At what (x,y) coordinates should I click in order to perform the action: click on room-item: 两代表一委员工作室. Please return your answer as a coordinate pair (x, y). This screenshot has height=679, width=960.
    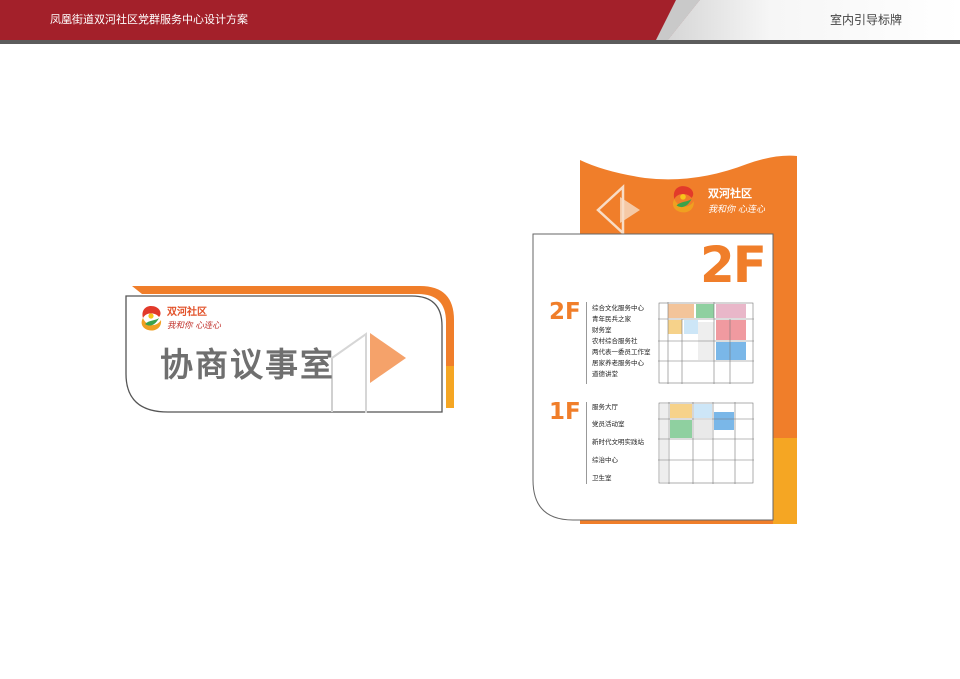
    Looking at the image, I should click on (621, 352).